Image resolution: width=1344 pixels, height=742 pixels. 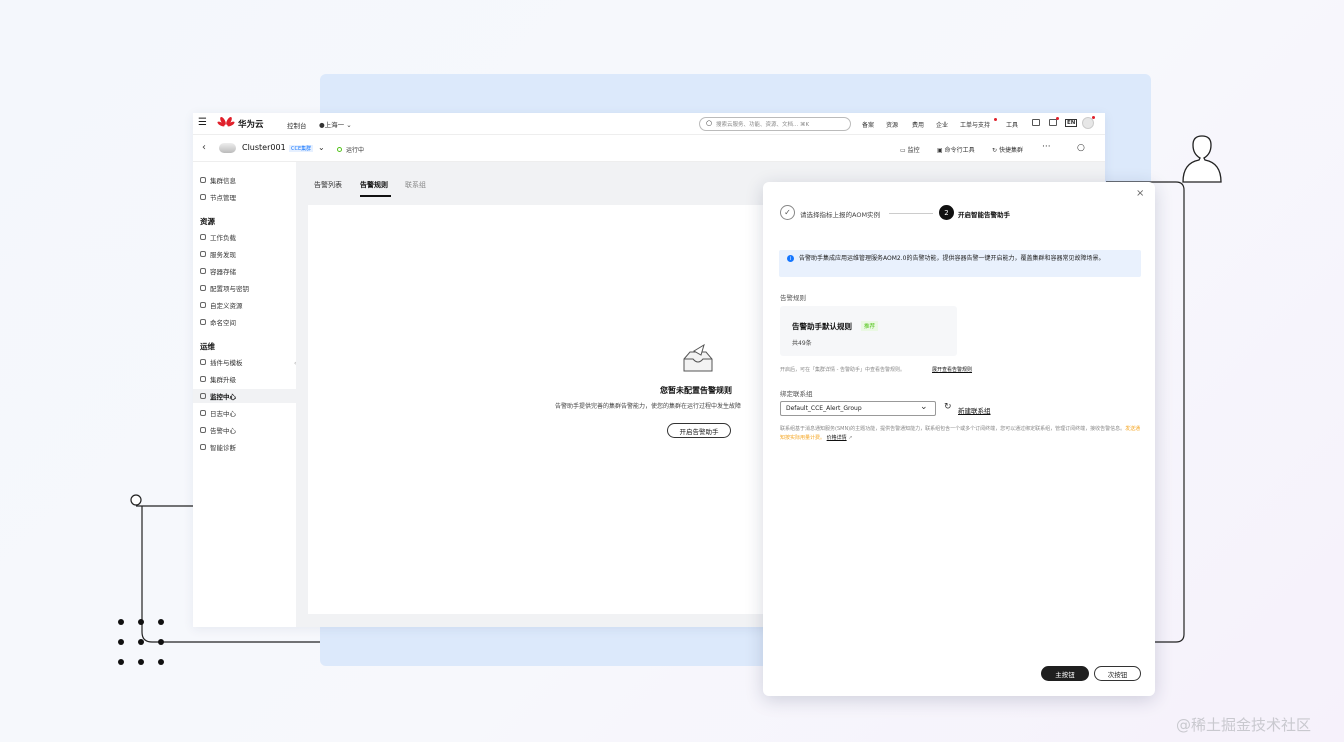 What do you see at coordinates (850, 438) in the screenshot?
I see `external-link-icon: ↗` at bounding box center [850, 438].